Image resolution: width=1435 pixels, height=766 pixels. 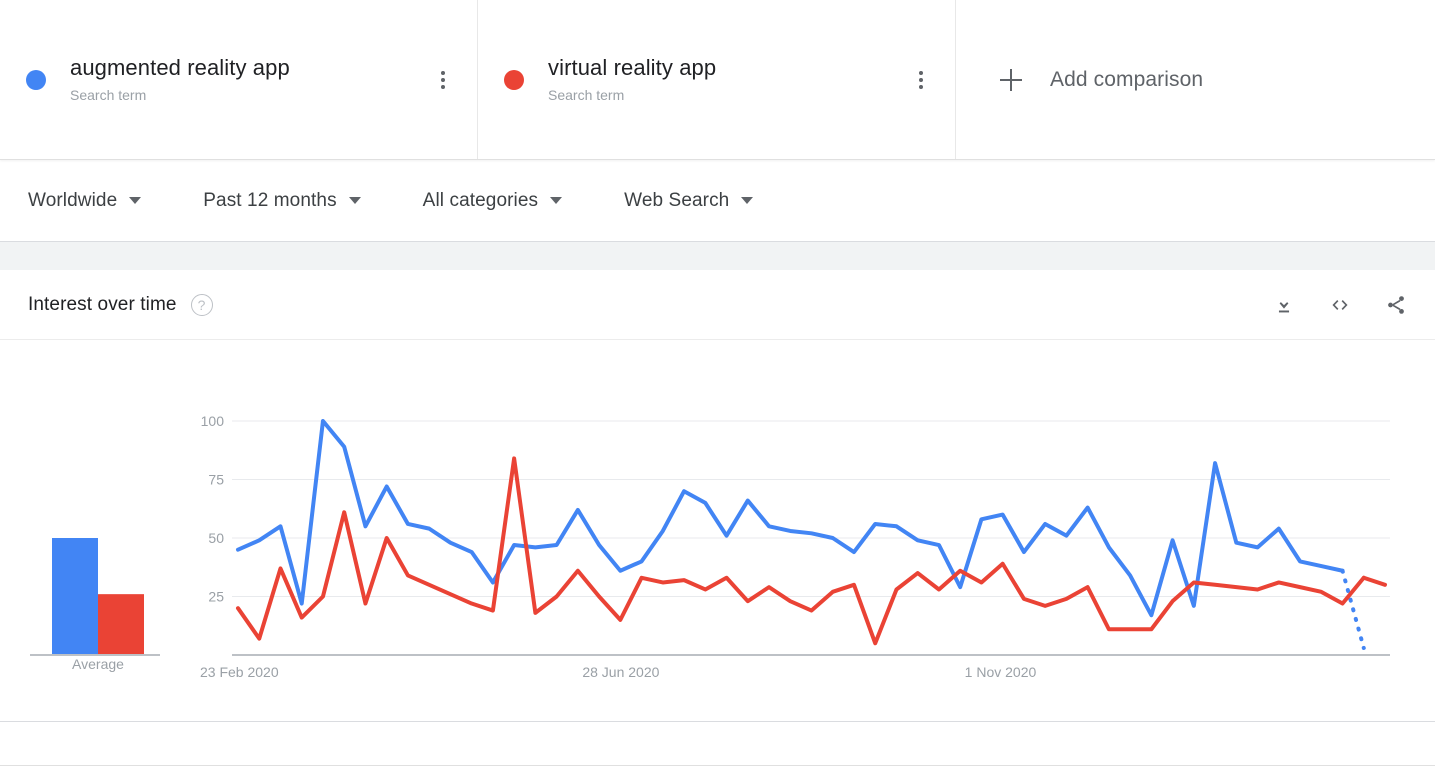 What do you see at coordinates (677, 200) in the screenshot?
I see `filter-search-type-label: Web Search` at bounding box center [677, 200].